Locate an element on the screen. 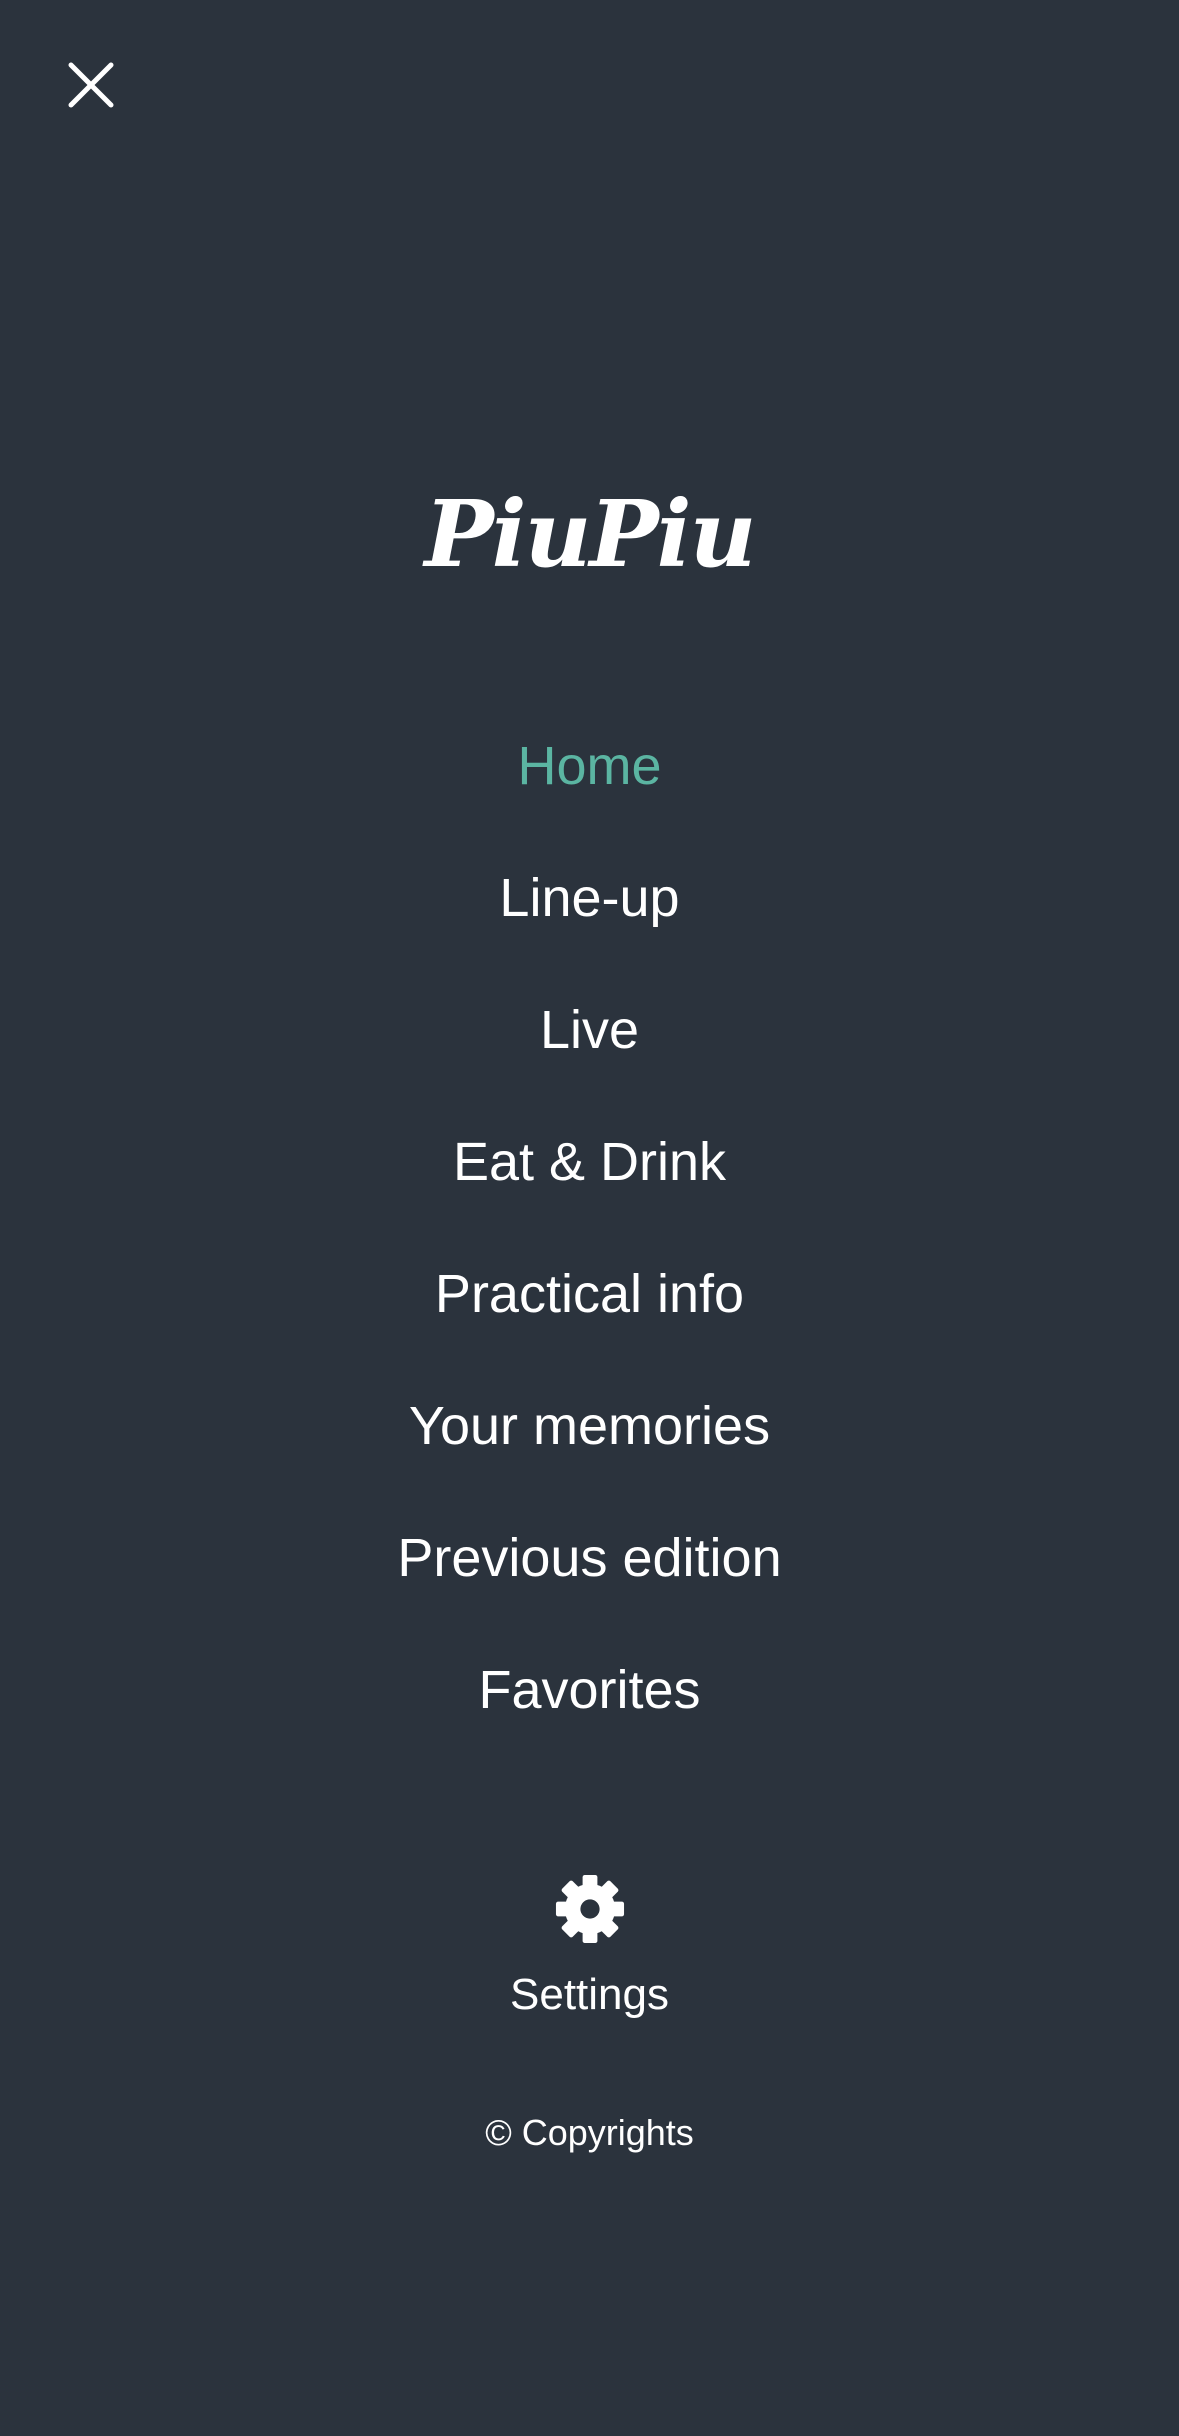 Image resolution: width=1179 pixels, height=2436 pixels. menu-item-your-memories: Your memories is located at coordinates (589, 1426).